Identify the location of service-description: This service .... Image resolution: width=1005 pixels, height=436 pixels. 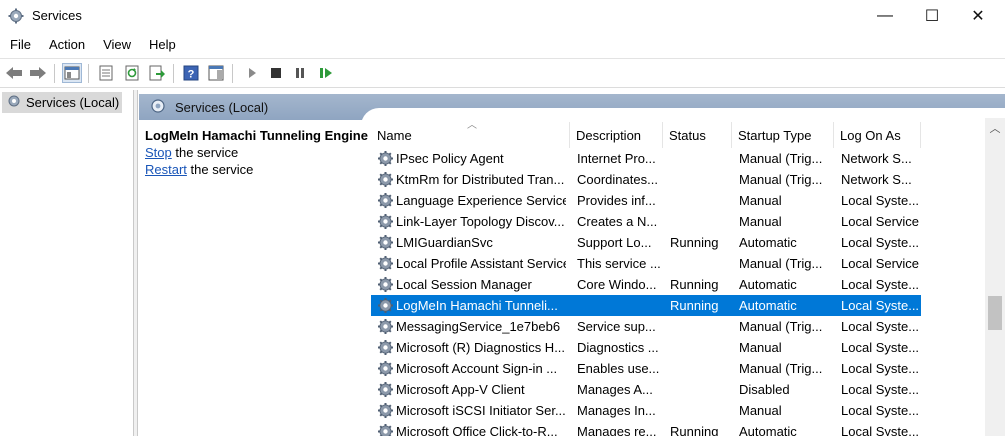
(619, 263).